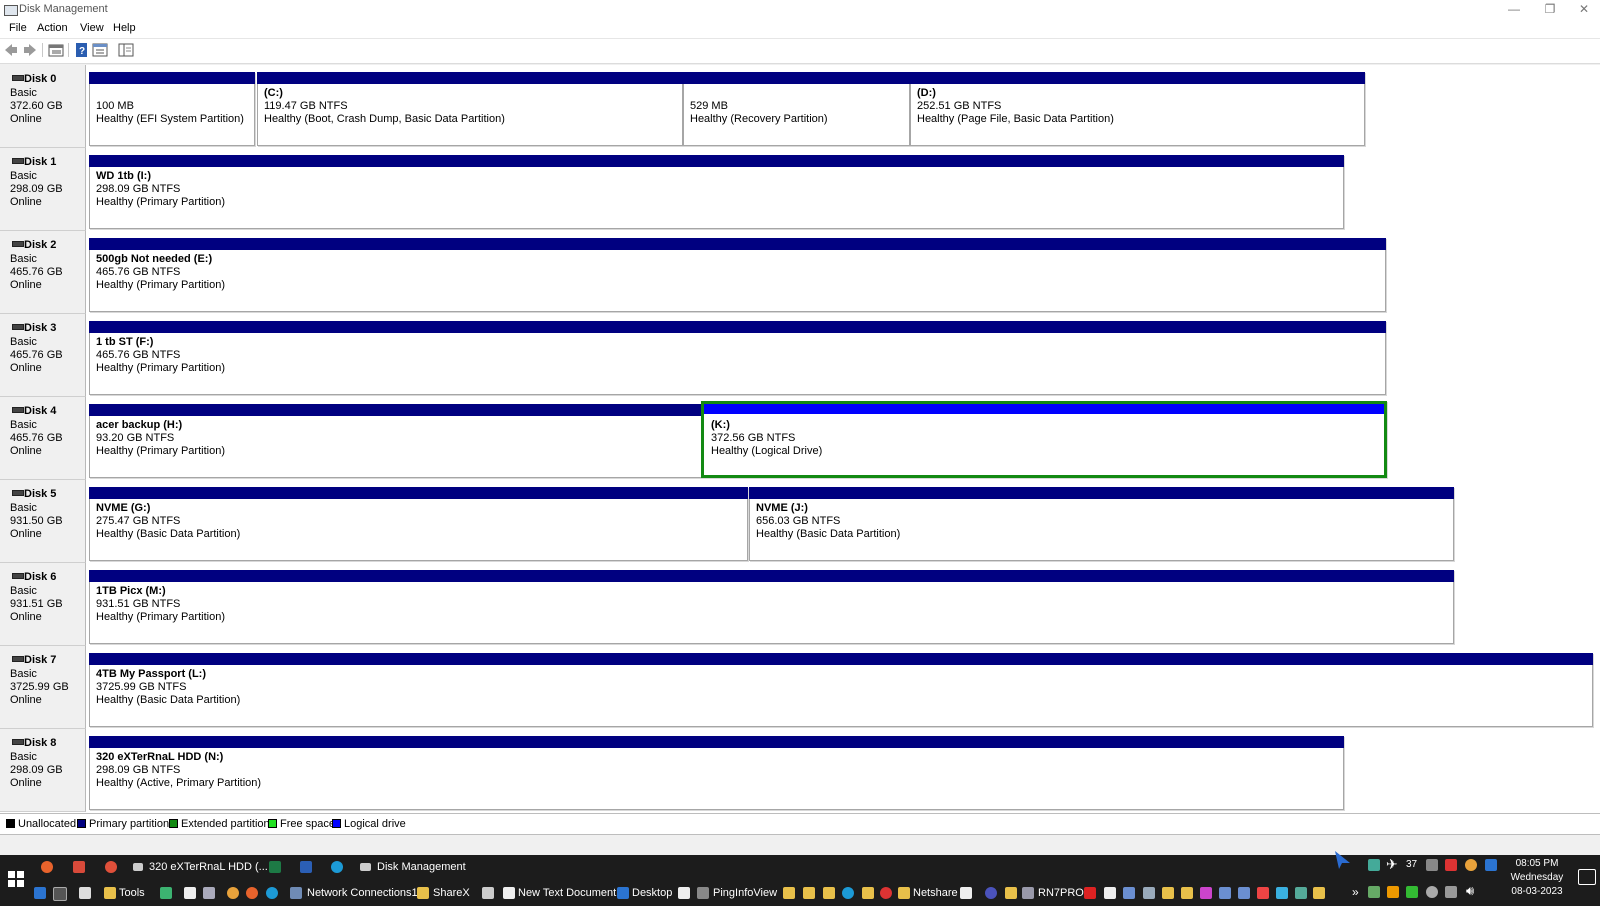  I want to click on volume-icon: 🔊︎, so click(1470, 891).